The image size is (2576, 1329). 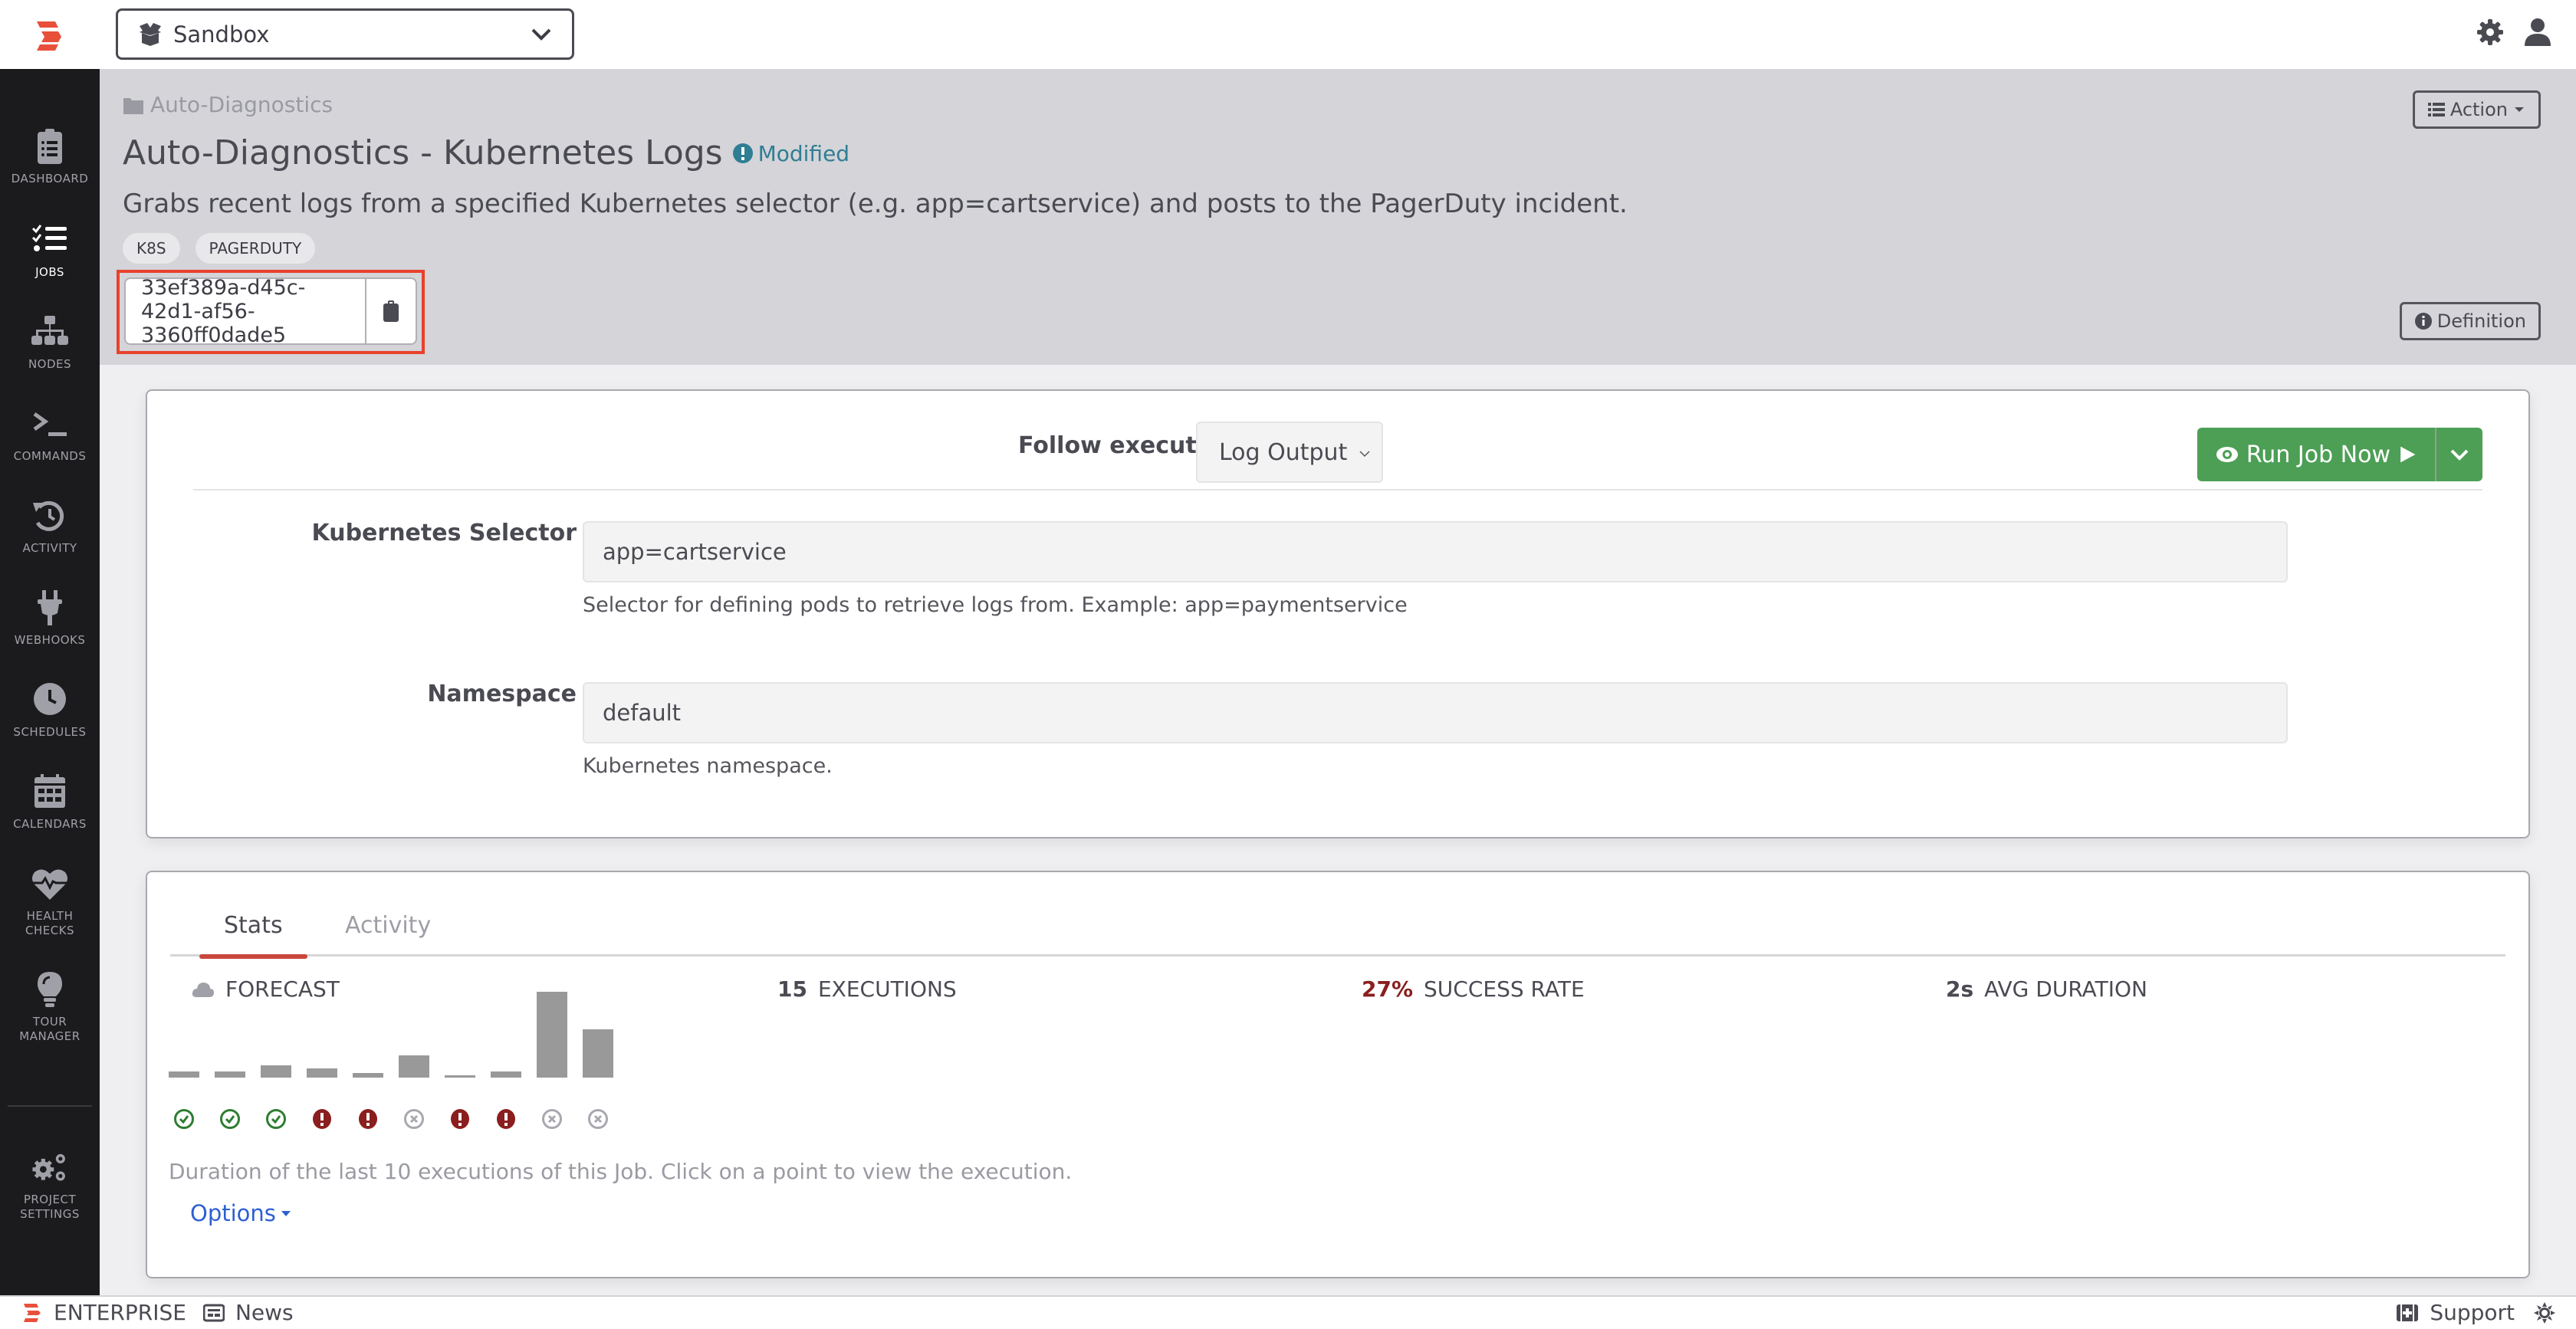 I want to click on definition-label: Definition, so click(x=2481, y=321).